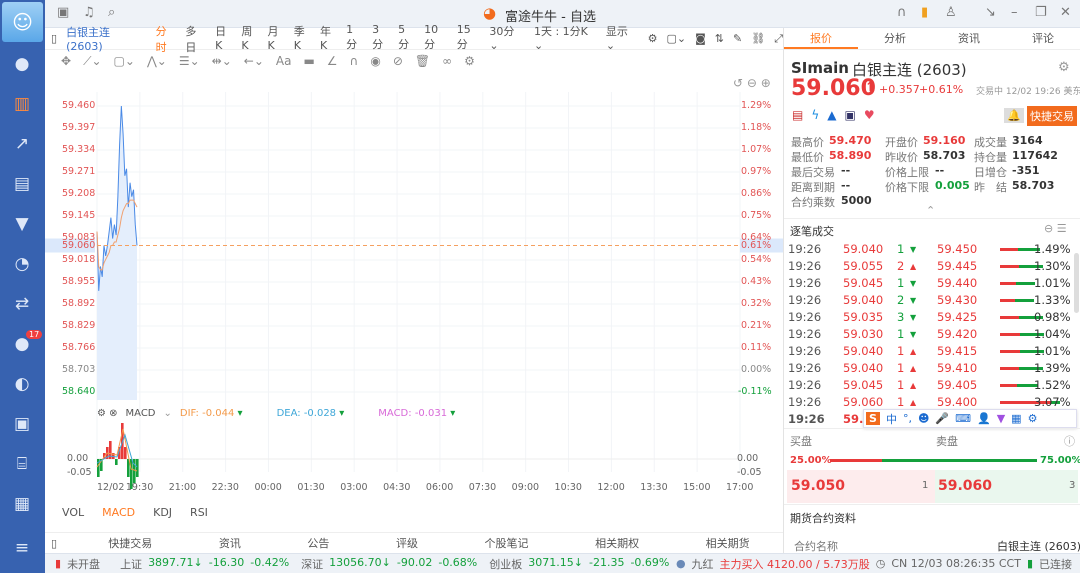 The height and width of the screenshot is (573, 1080). What do you see at coordinates (130, 543) in the screenshot?
I see `bottom-tab: 快捷交易` at bounding box center [130, 543].